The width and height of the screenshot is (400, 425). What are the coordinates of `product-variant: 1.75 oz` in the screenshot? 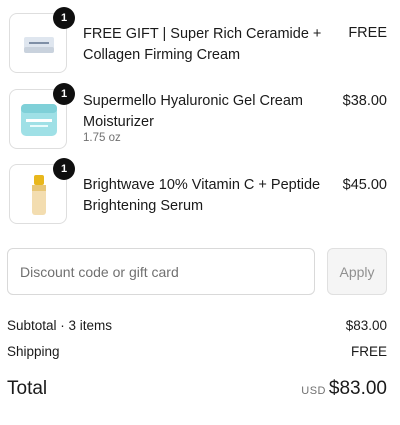 It's located at (102, 138).